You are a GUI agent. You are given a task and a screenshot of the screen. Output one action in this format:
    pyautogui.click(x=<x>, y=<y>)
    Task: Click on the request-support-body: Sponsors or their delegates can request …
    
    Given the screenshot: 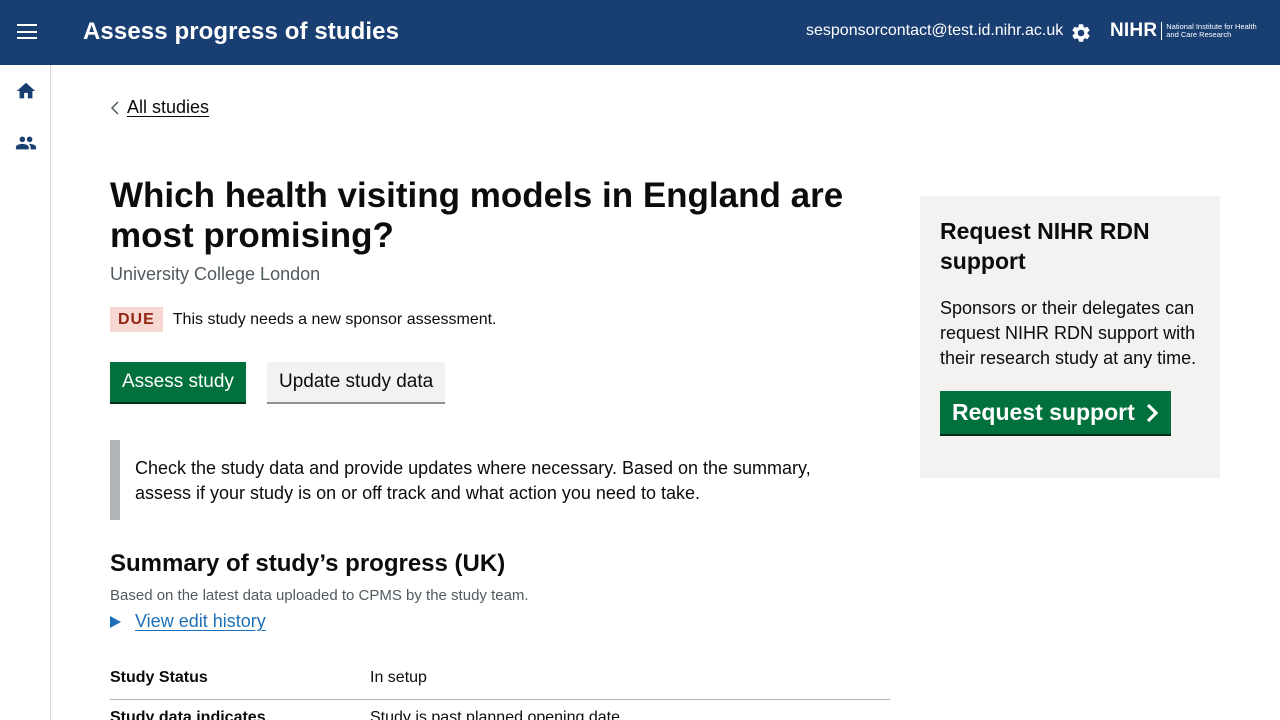 What is the action you would take?
    pyautogui.click(x=1068, y=333)
    